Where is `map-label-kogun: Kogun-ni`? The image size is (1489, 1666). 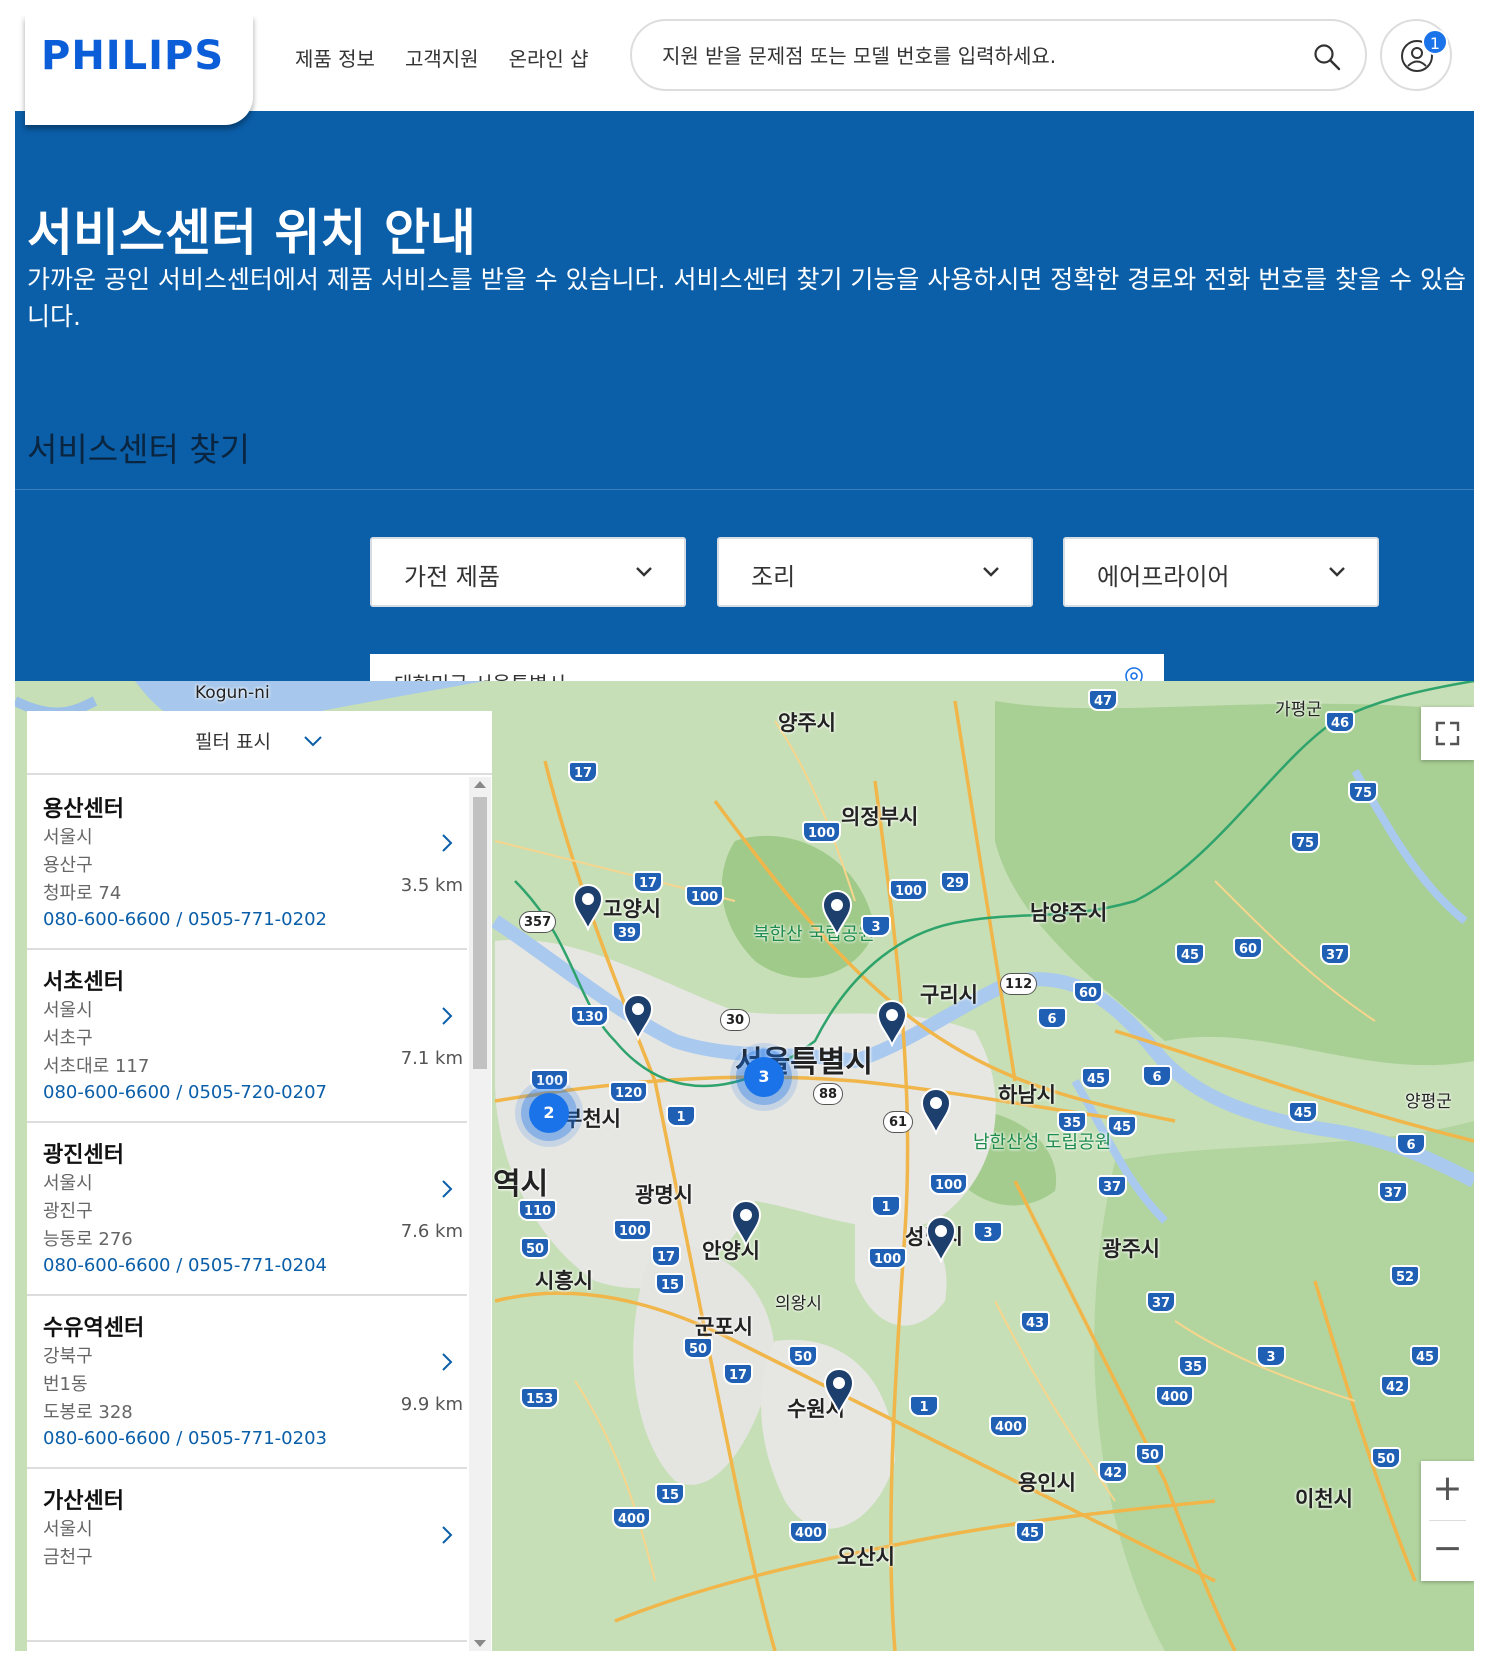 map-label-kogun: Kogun-ni is located at coordinates (232, 693).